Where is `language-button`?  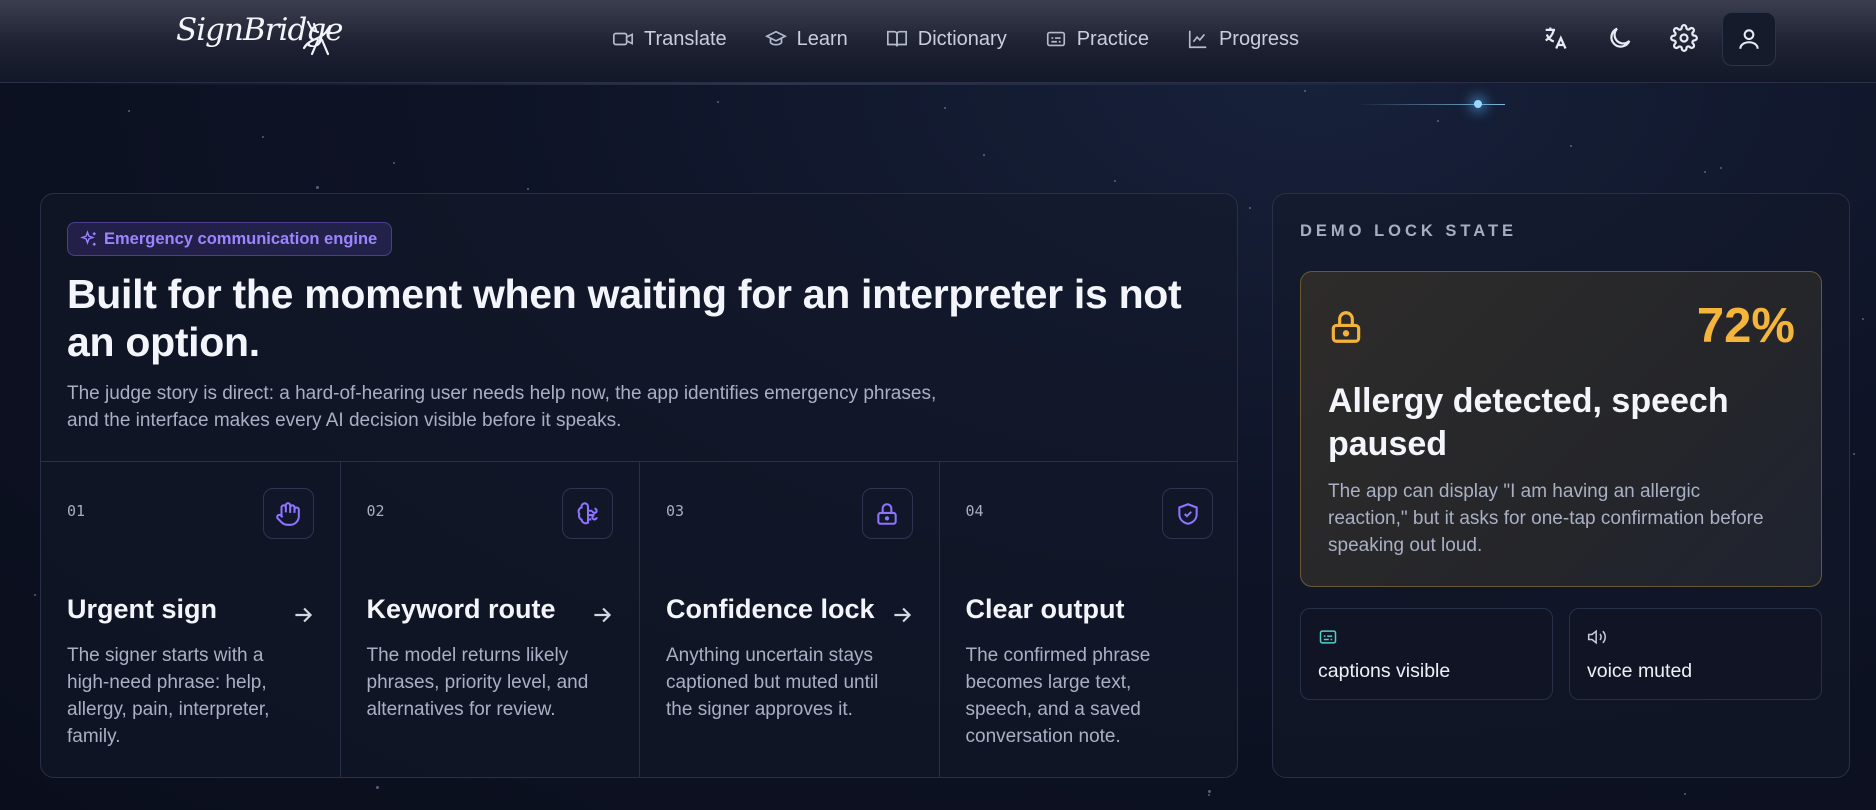
language-button is located at coordinates (1555, 38).